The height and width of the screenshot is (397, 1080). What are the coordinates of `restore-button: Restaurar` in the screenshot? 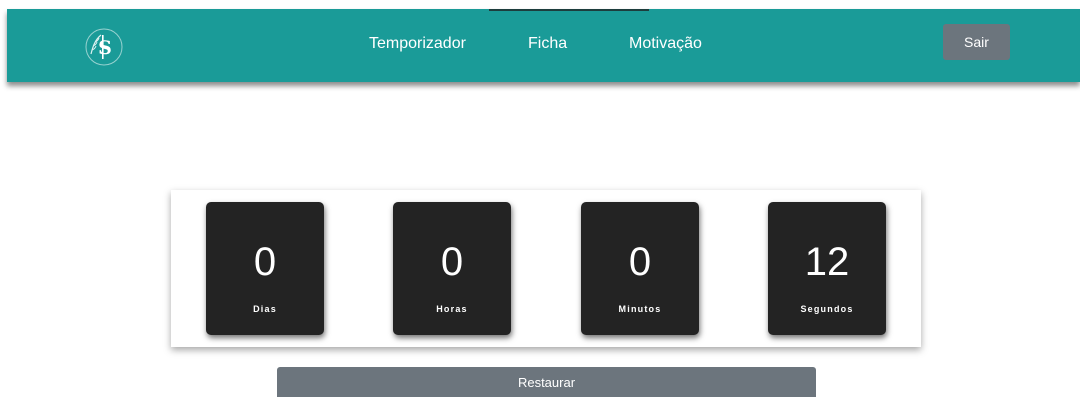 It's located at (546, 382).